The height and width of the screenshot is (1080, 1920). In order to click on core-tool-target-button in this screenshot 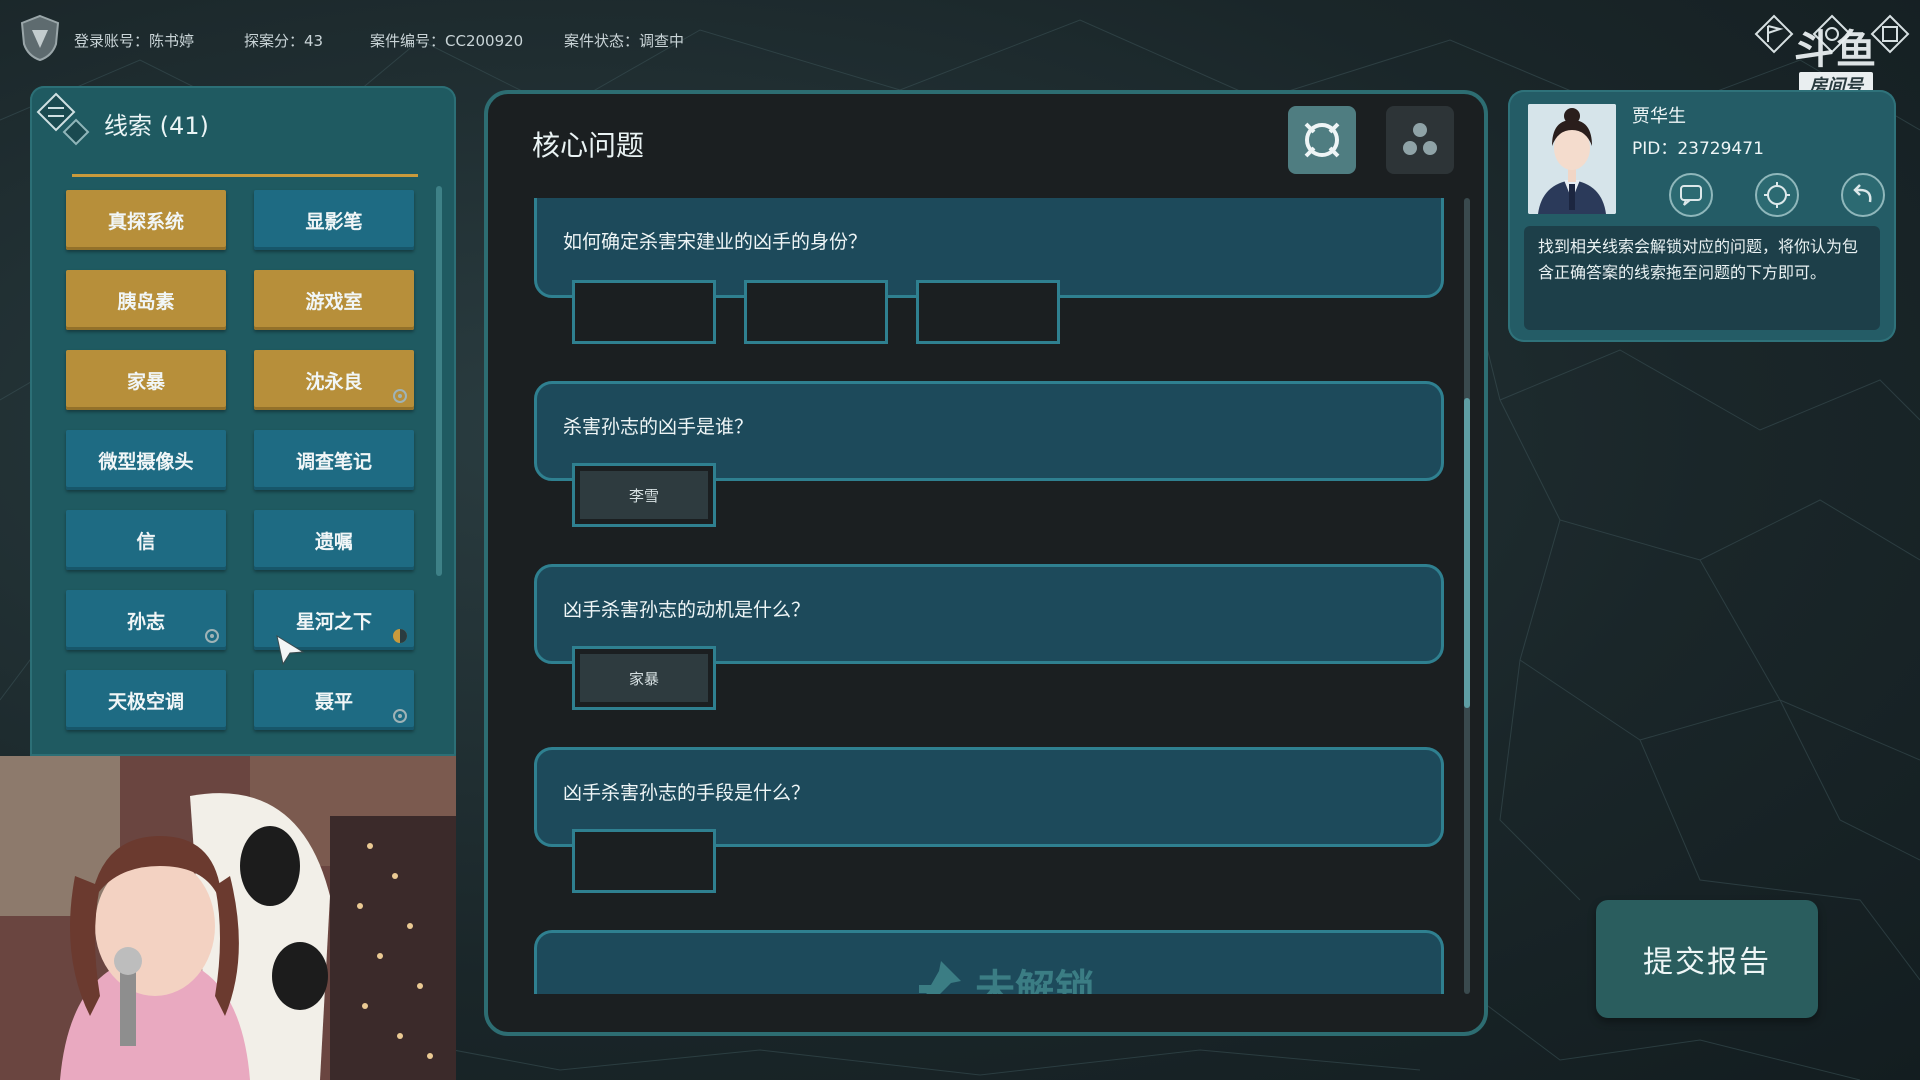, I will do `click(1322, 140)`.